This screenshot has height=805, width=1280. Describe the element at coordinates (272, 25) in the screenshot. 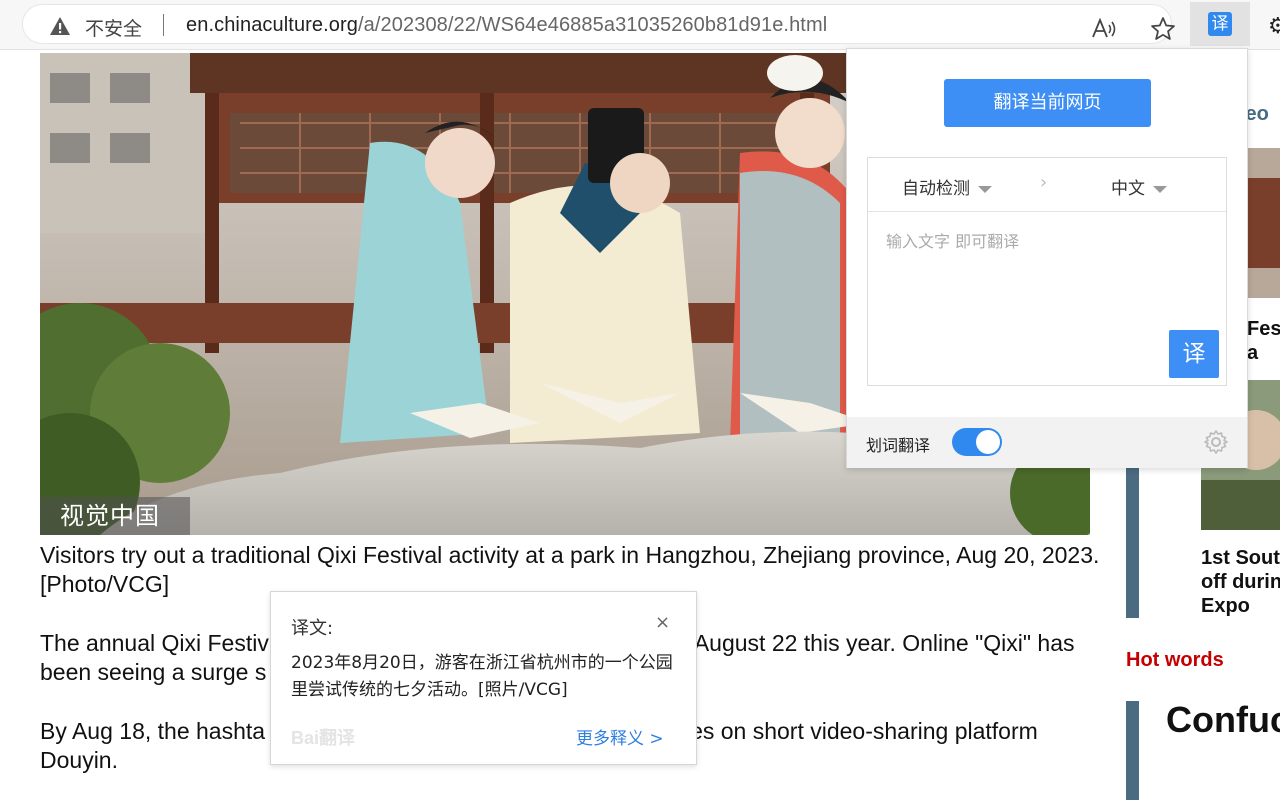

I see `url-host: en.chinaculture.org` at that location.